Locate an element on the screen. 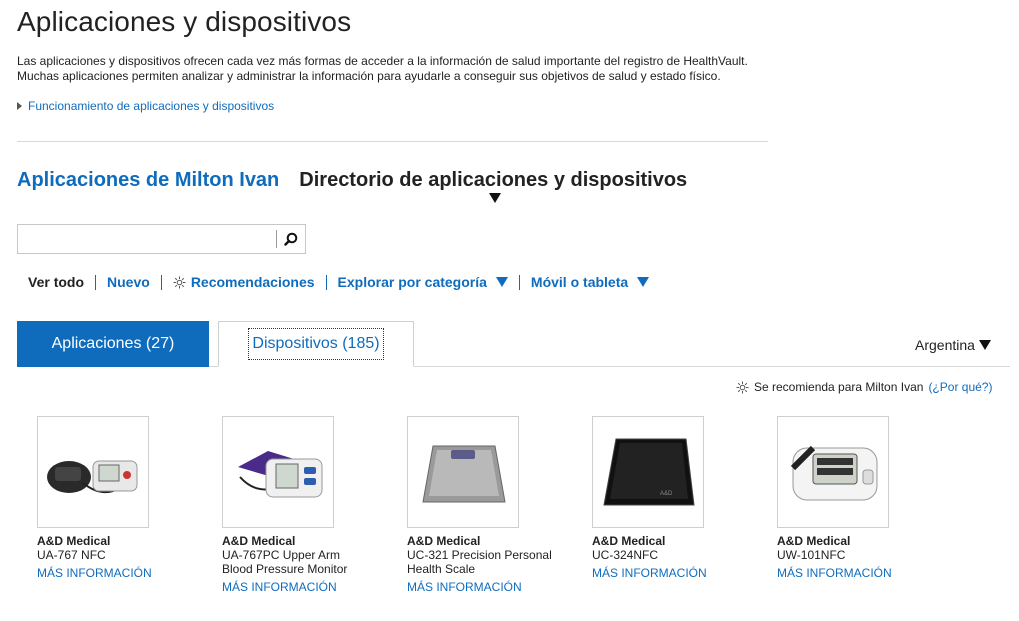 This screenshot has height=621, width=1019. search-icon is located at coordinates (291, 239).